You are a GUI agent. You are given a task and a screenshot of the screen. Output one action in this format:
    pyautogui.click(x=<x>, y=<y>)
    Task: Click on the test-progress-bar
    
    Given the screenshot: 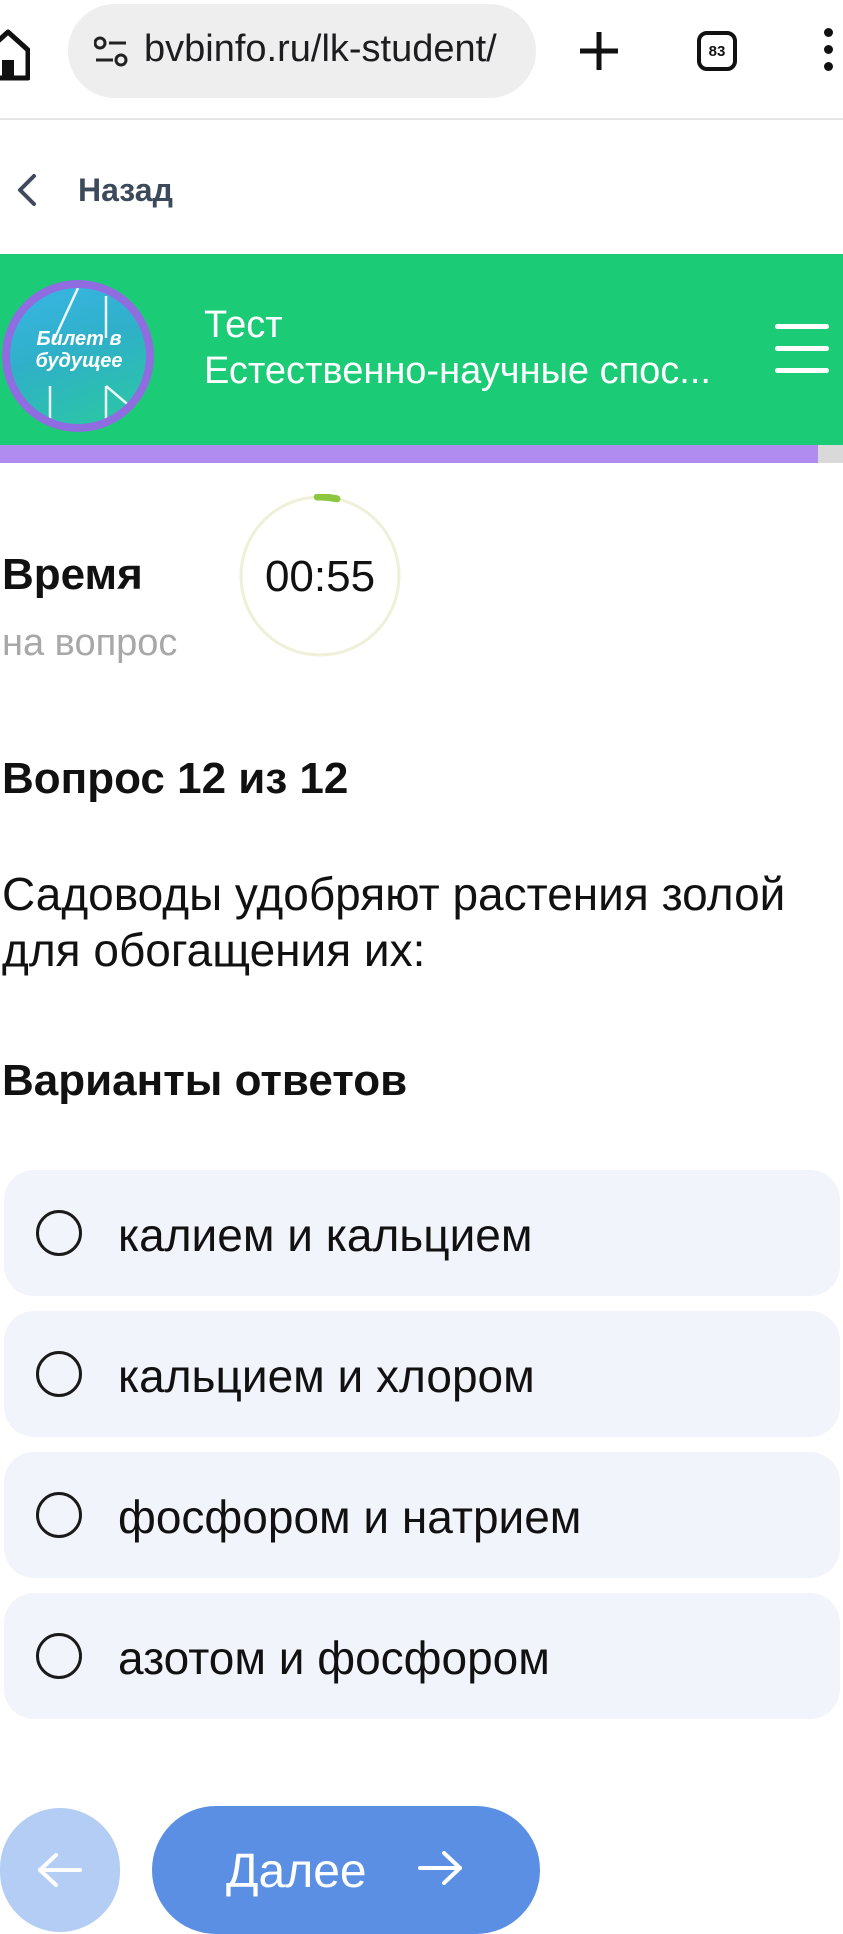 What is the action you would take?
    pyautogui.click(x=421, y=454)
    